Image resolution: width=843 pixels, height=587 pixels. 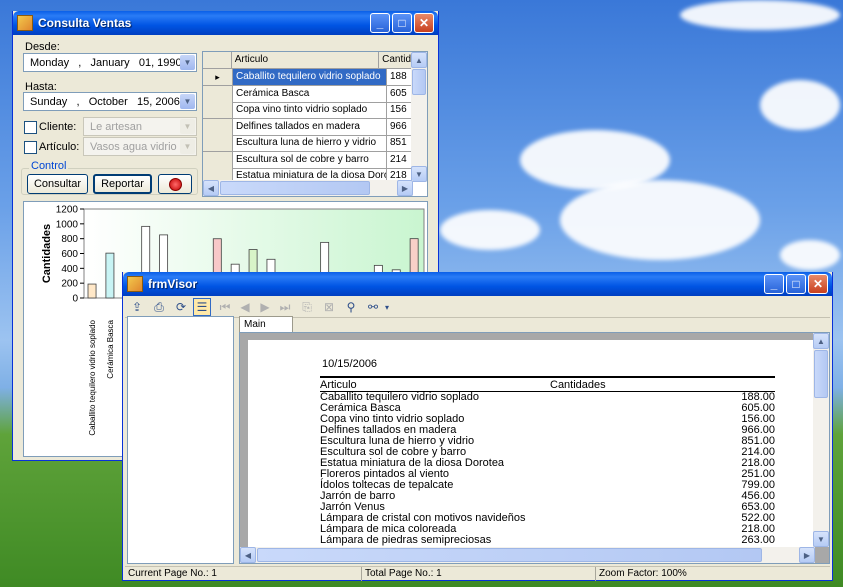 I want to click on articulo-label: Artículo:, so click(x=59, y=147).